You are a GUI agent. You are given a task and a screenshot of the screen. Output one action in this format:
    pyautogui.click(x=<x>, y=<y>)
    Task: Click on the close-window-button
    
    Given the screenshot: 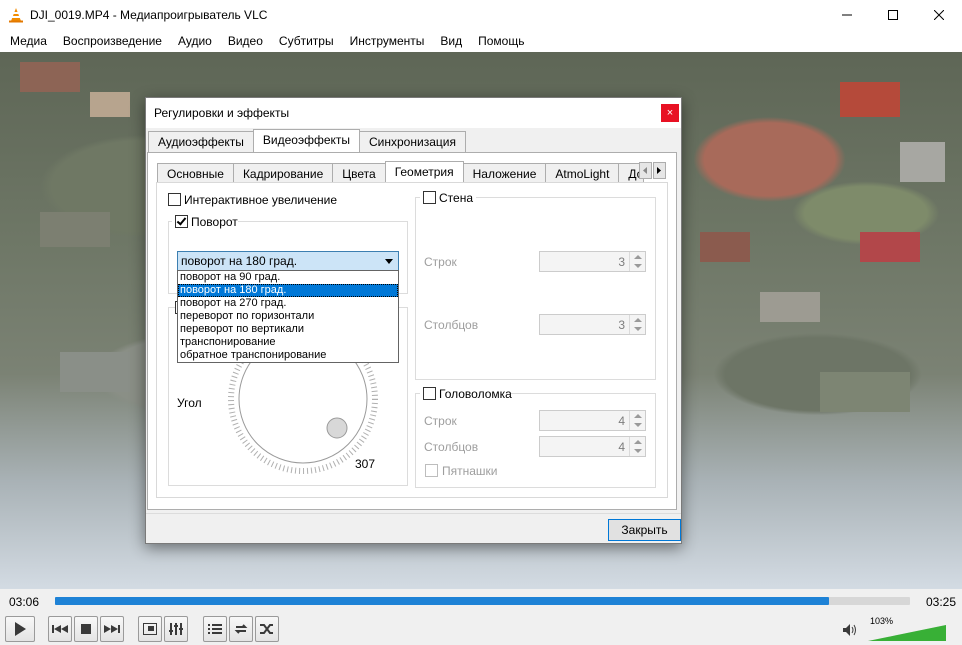 What is the action you would take?
    pyautogui.click(x=939, y=15)
    